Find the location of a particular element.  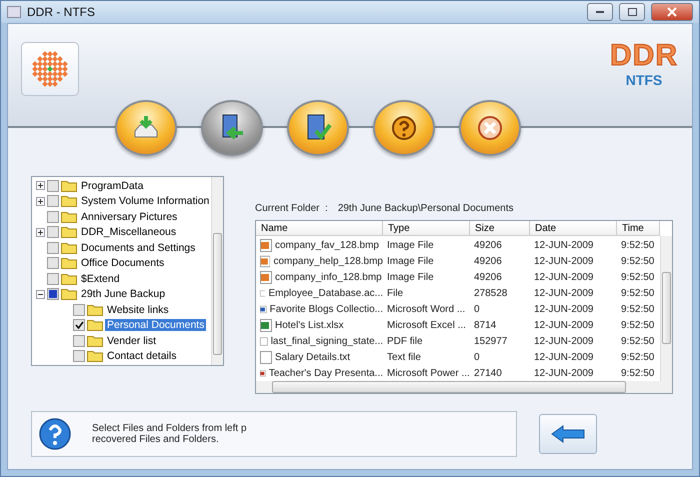

minimize-icon is located at coordinates (600, 12).